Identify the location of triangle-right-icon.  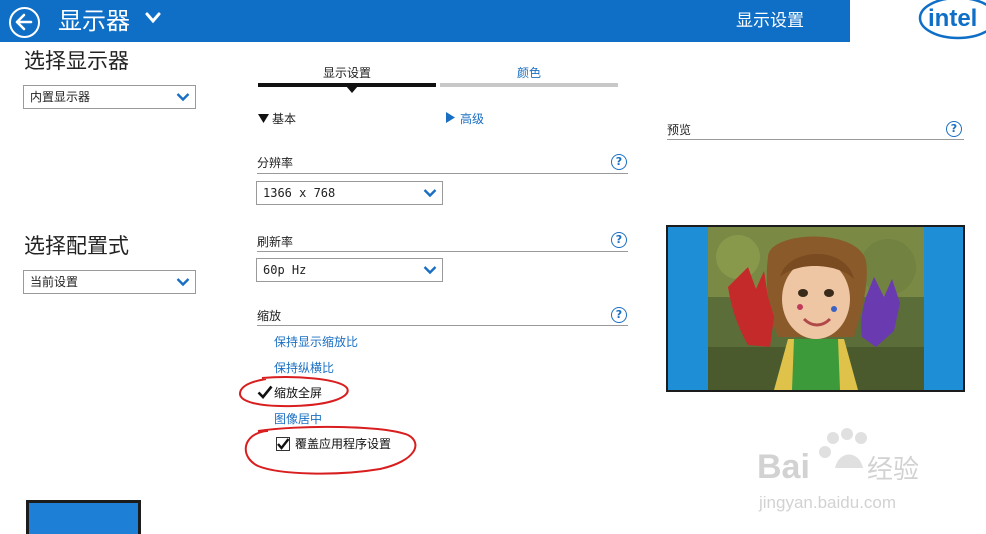
(450, 117).